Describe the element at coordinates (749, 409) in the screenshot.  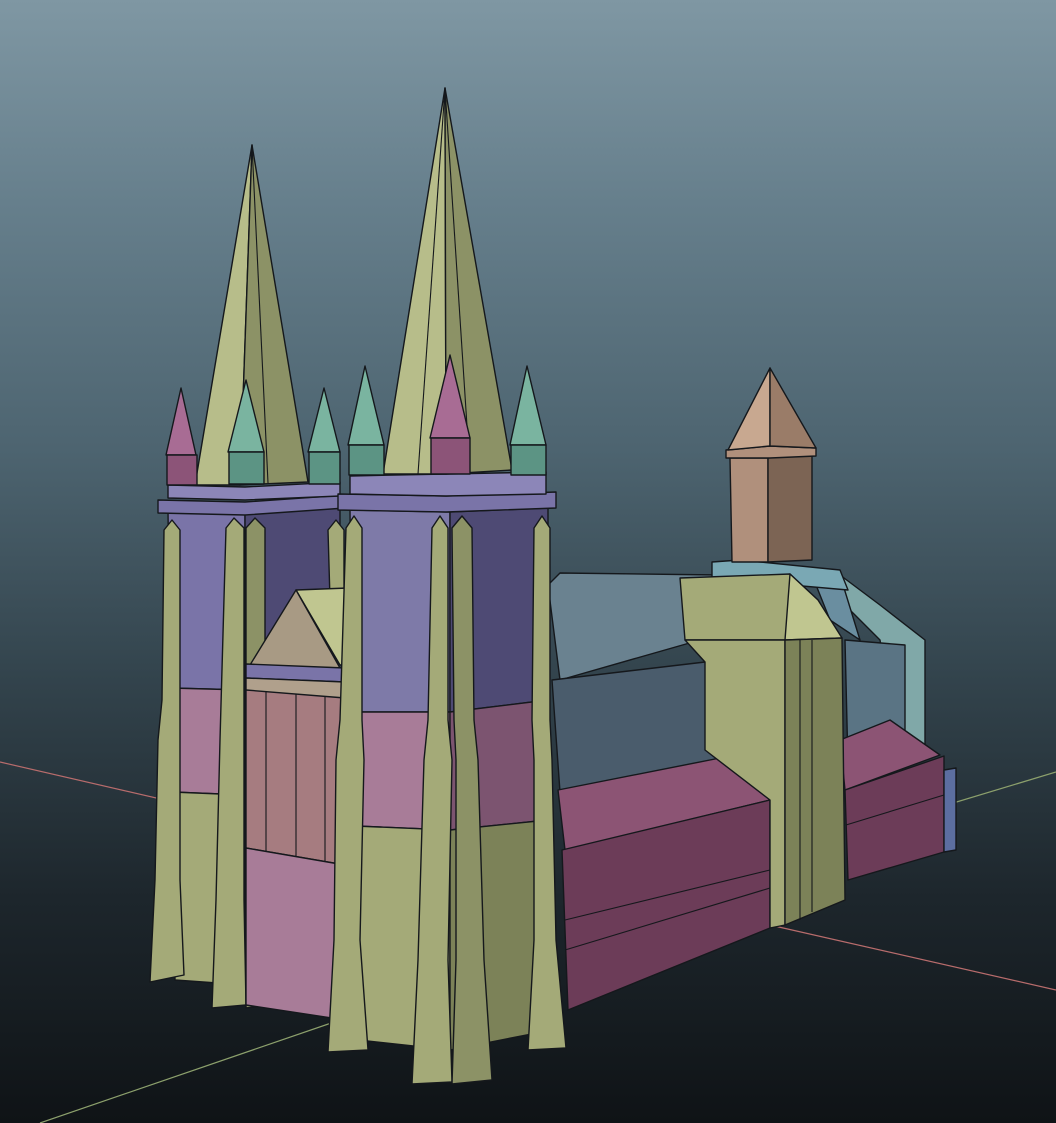
I see `crossing-tower-spire-left` at that location.